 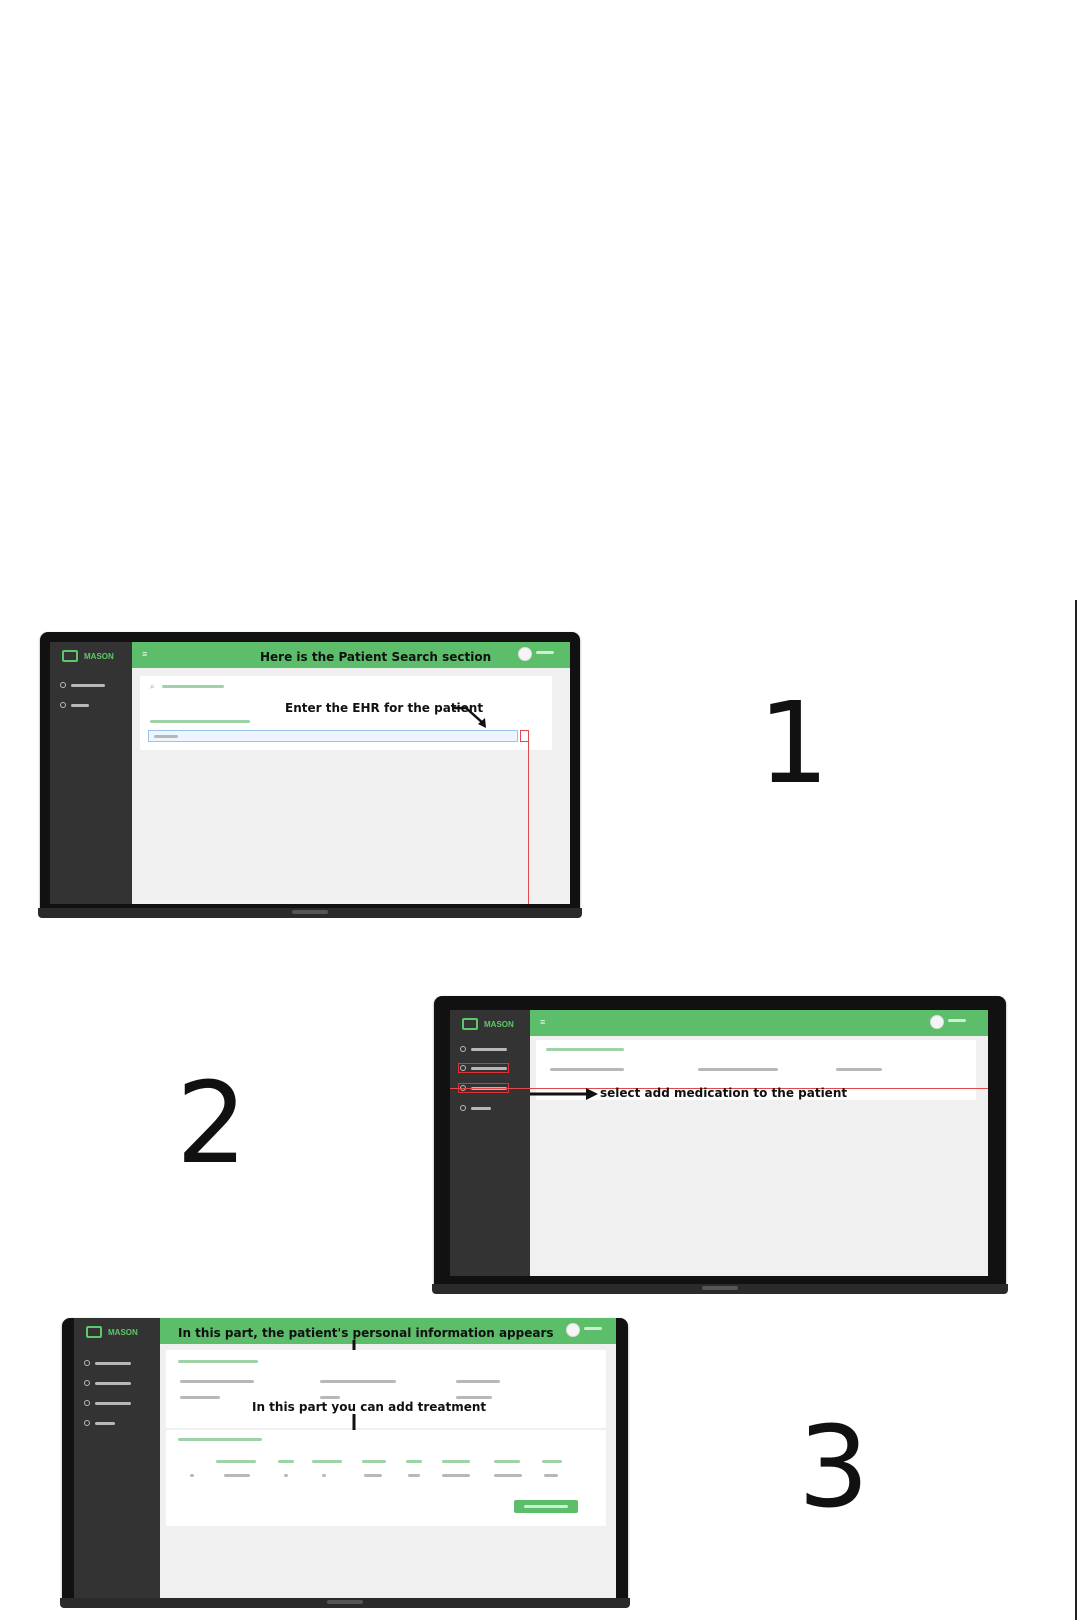 What do you see at coordinates (369, 1407) in the screenshot?
I see `step-3-annotation: In this part you can add treatment` at bounding box center [369, 1407].